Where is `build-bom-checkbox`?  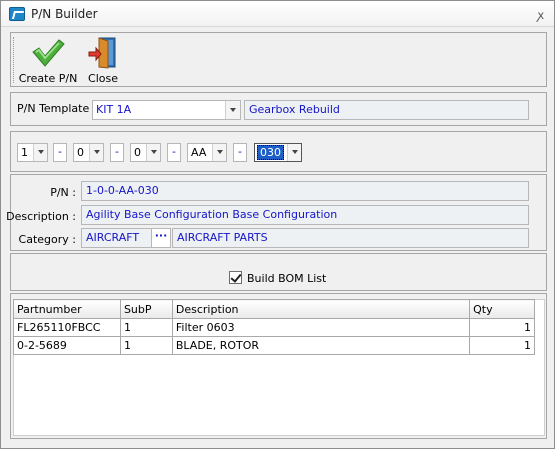
build-bom-checkbox is located at coordinates (235, 277).